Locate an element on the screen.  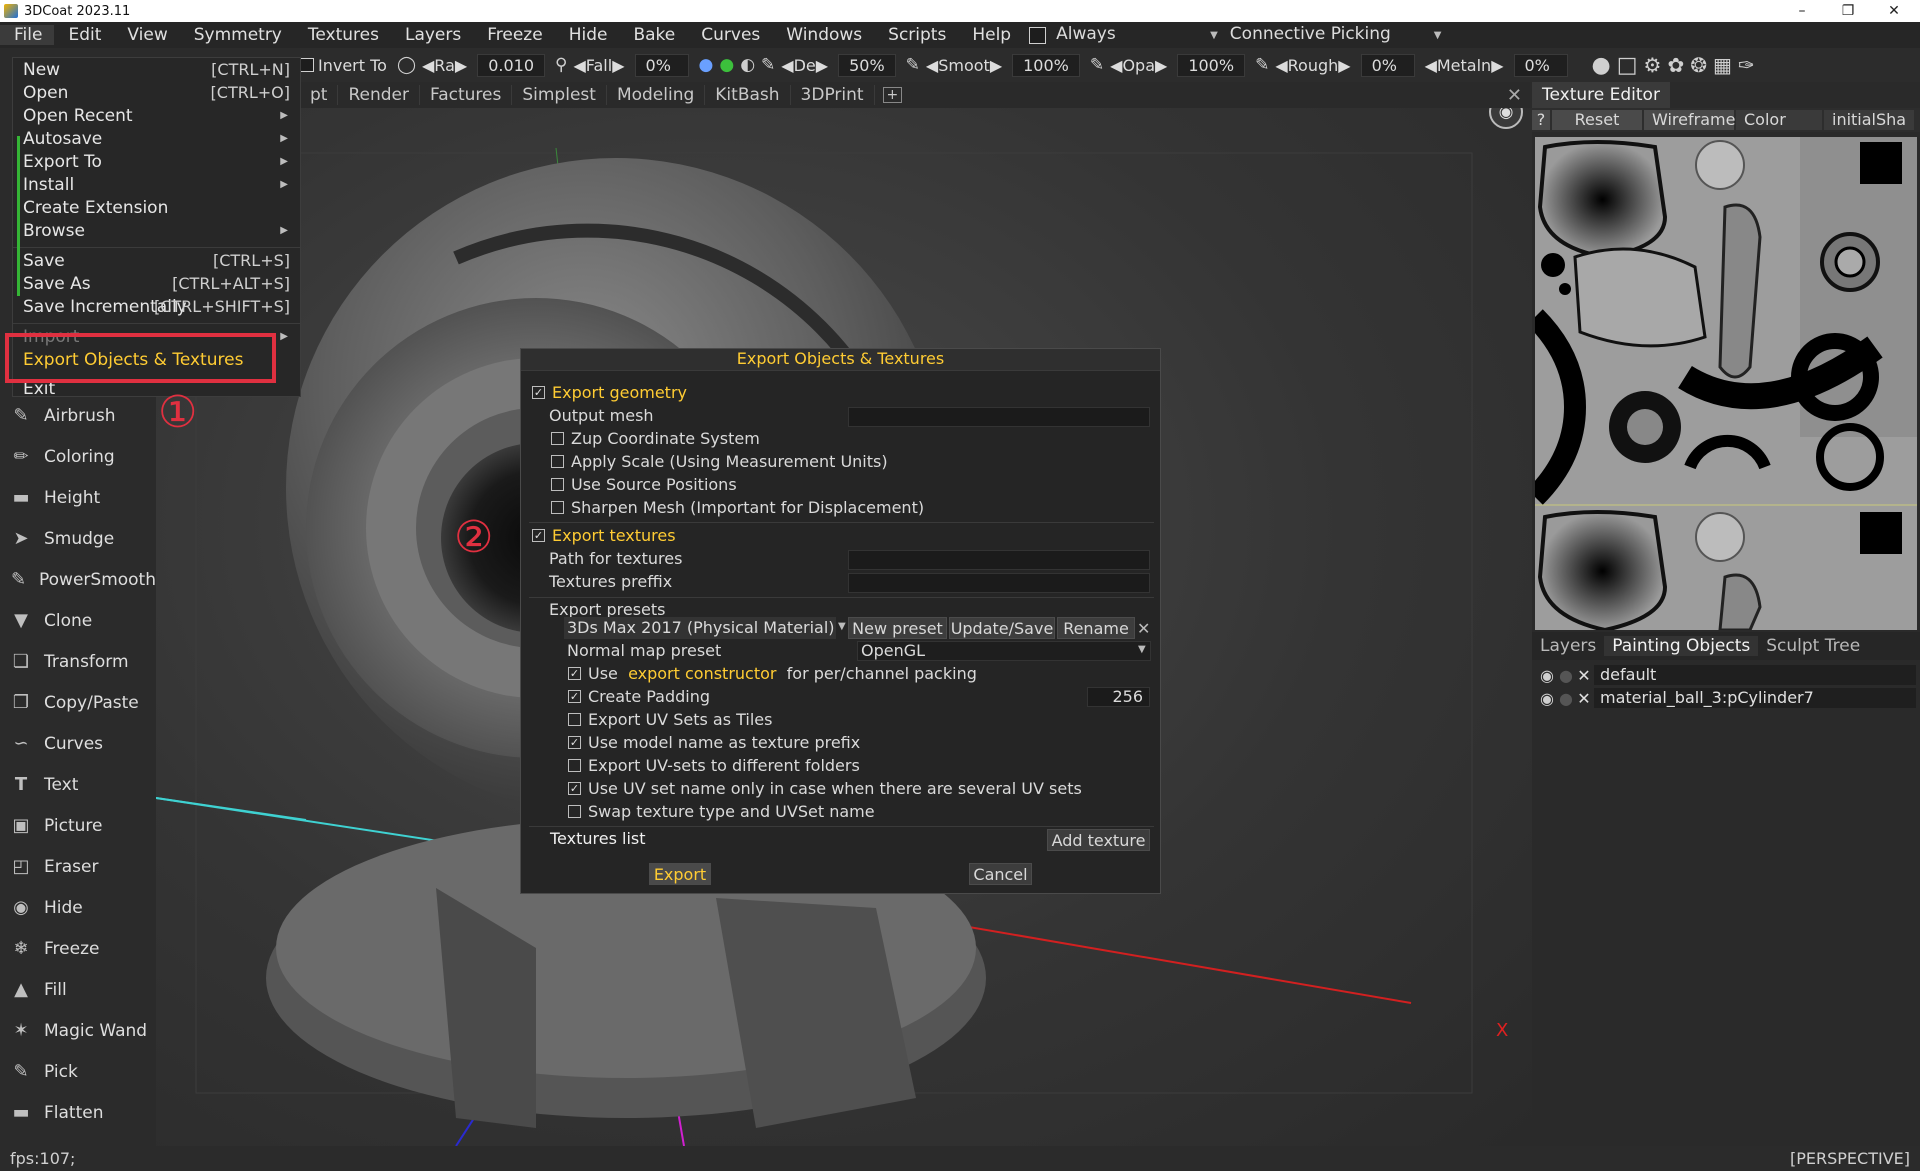
uv-folders-option: Export UV-sets to different folders is located at coordinates (714, 765).